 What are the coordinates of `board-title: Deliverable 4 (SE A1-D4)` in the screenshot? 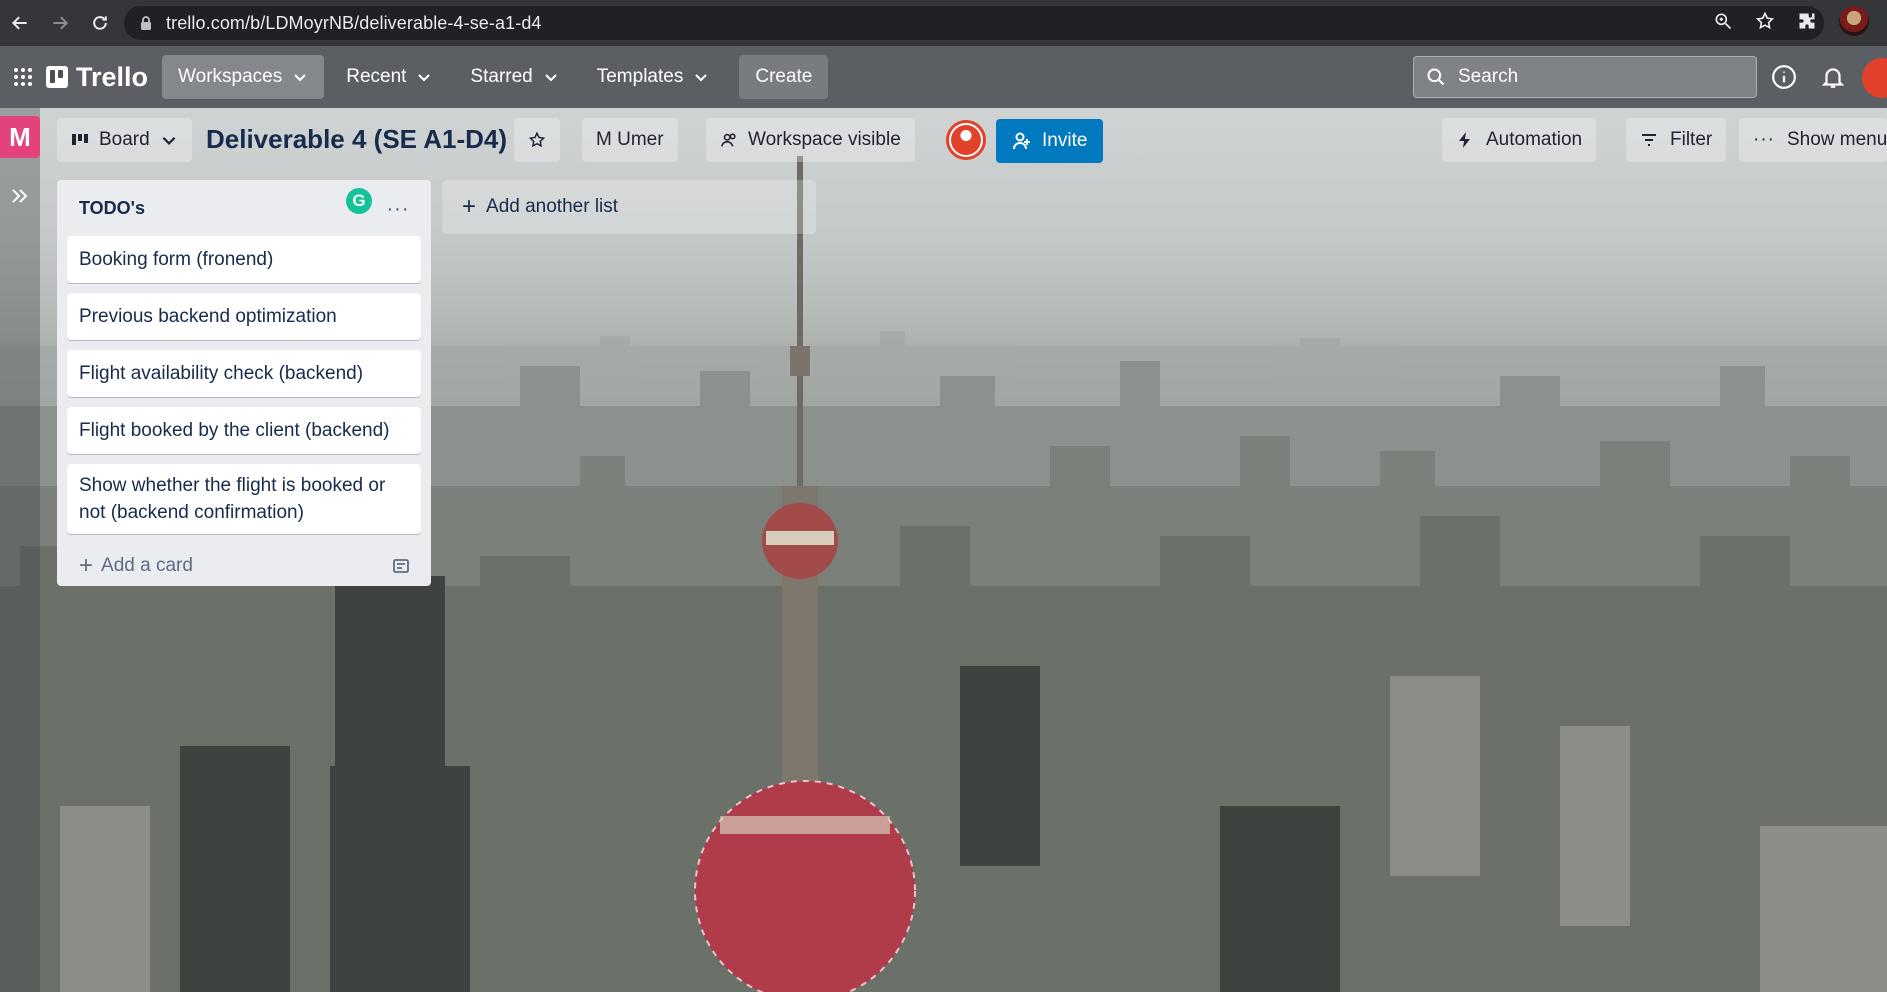 It's located at (356, 139).